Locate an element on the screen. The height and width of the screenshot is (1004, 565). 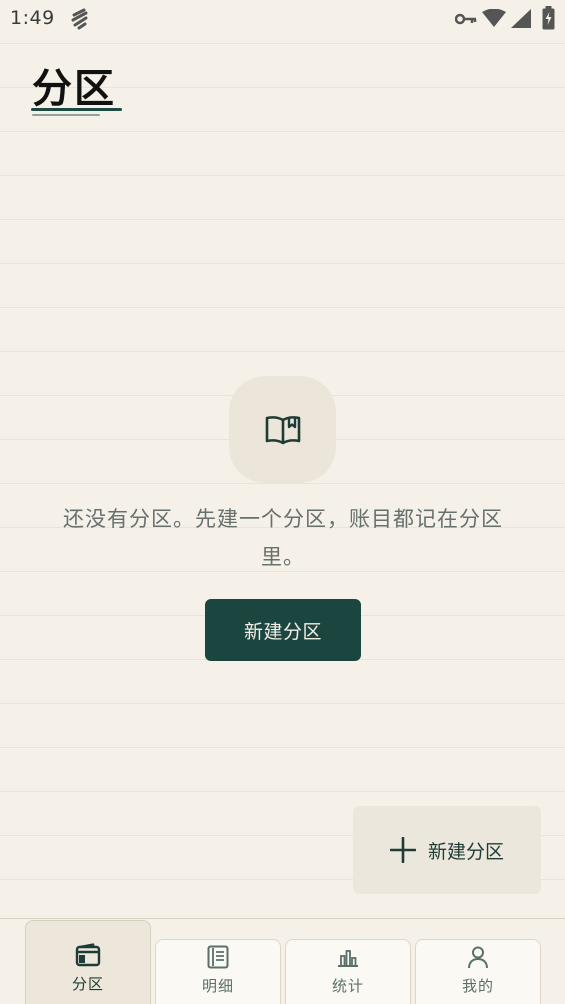
status-time: 1:49 is located at coordinates (32, 18).